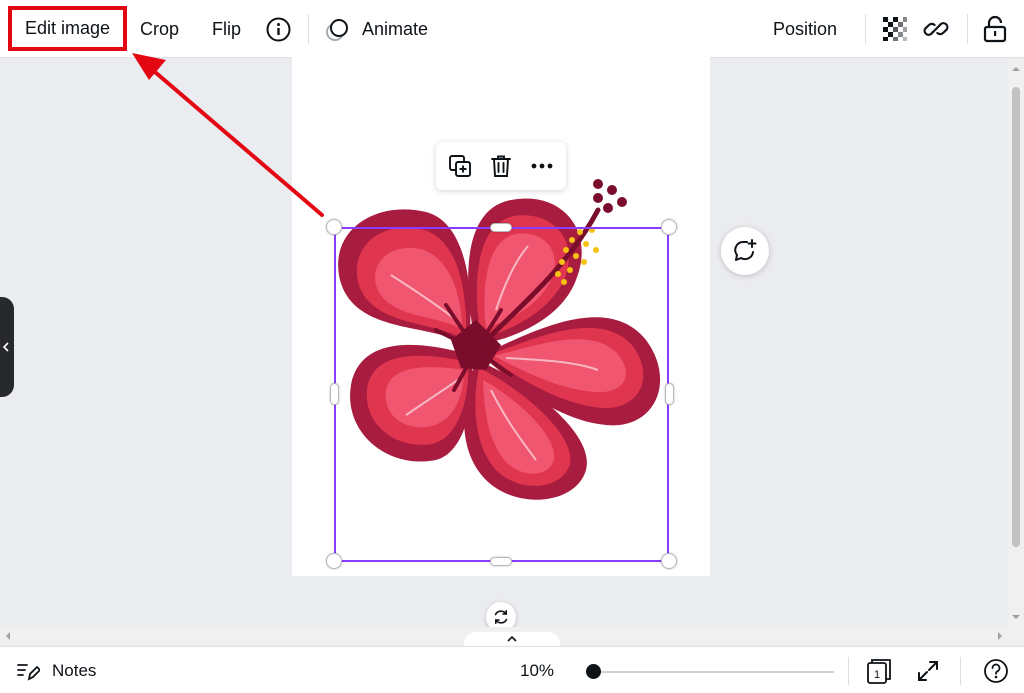 Image resolution: width=1024 pixels, height=693 pixels. I want to click on chevron-left-icon, so click(5, 347).